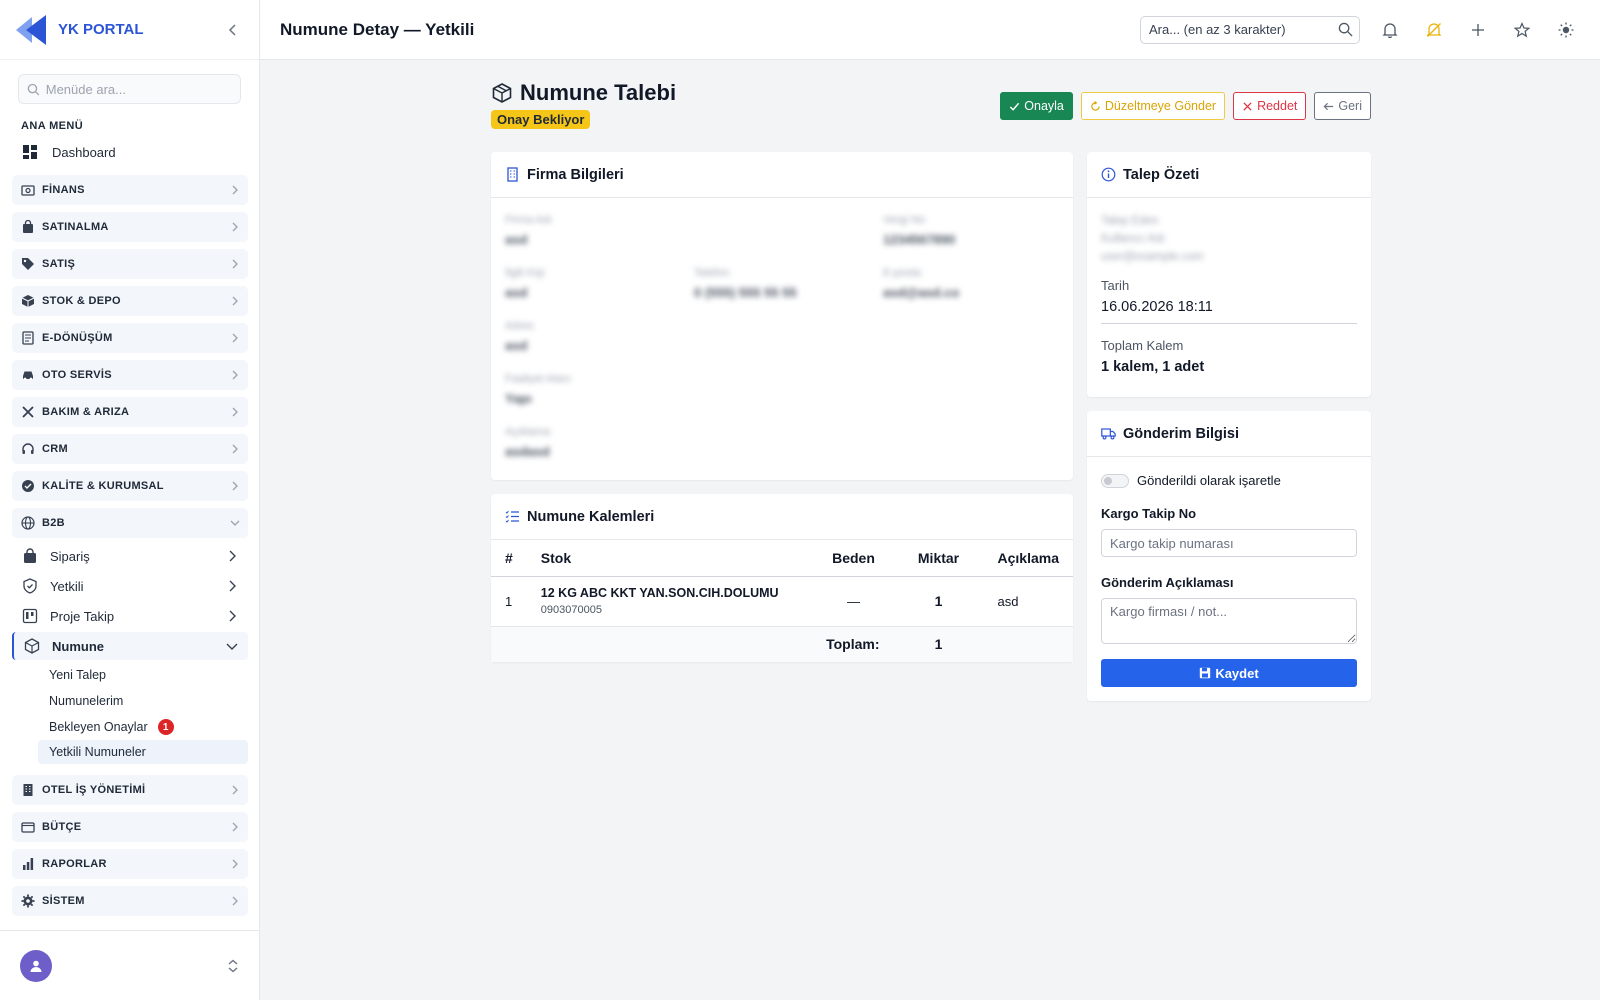 This screenshot has height=1000, width=1600. I want to click on nav-leaf-numunelerim: Numunelerim, so click(143, 701).